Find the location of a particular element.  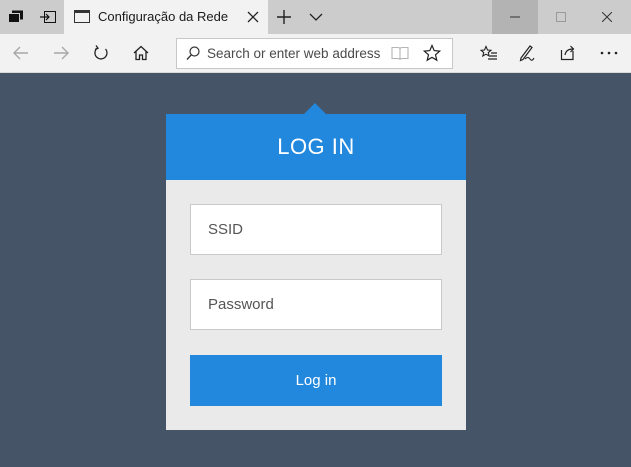

browser-toolbar is located at coordinates (315, 53).